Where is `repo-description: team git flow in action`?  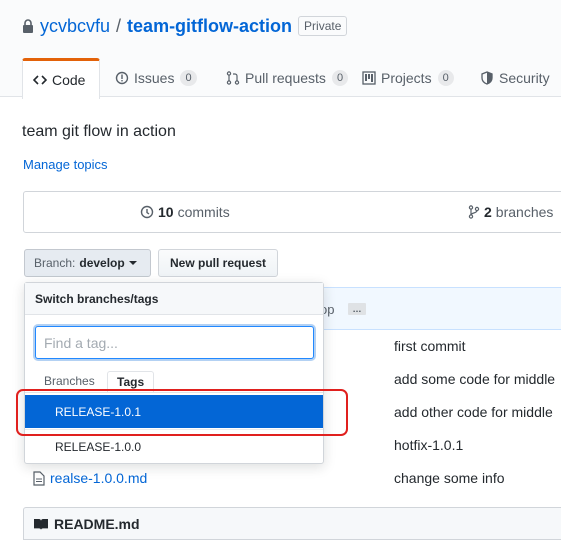
repo-description: team git flow in action is located at coordinates (99, 131).